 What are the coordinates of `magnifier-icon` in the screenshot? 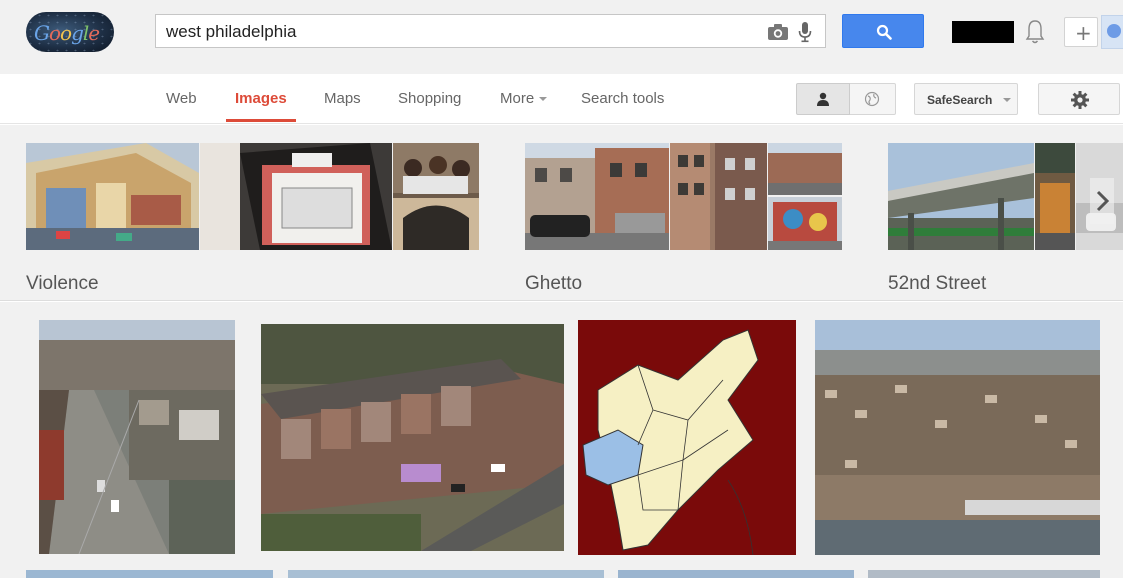 It's located at (884, 32).